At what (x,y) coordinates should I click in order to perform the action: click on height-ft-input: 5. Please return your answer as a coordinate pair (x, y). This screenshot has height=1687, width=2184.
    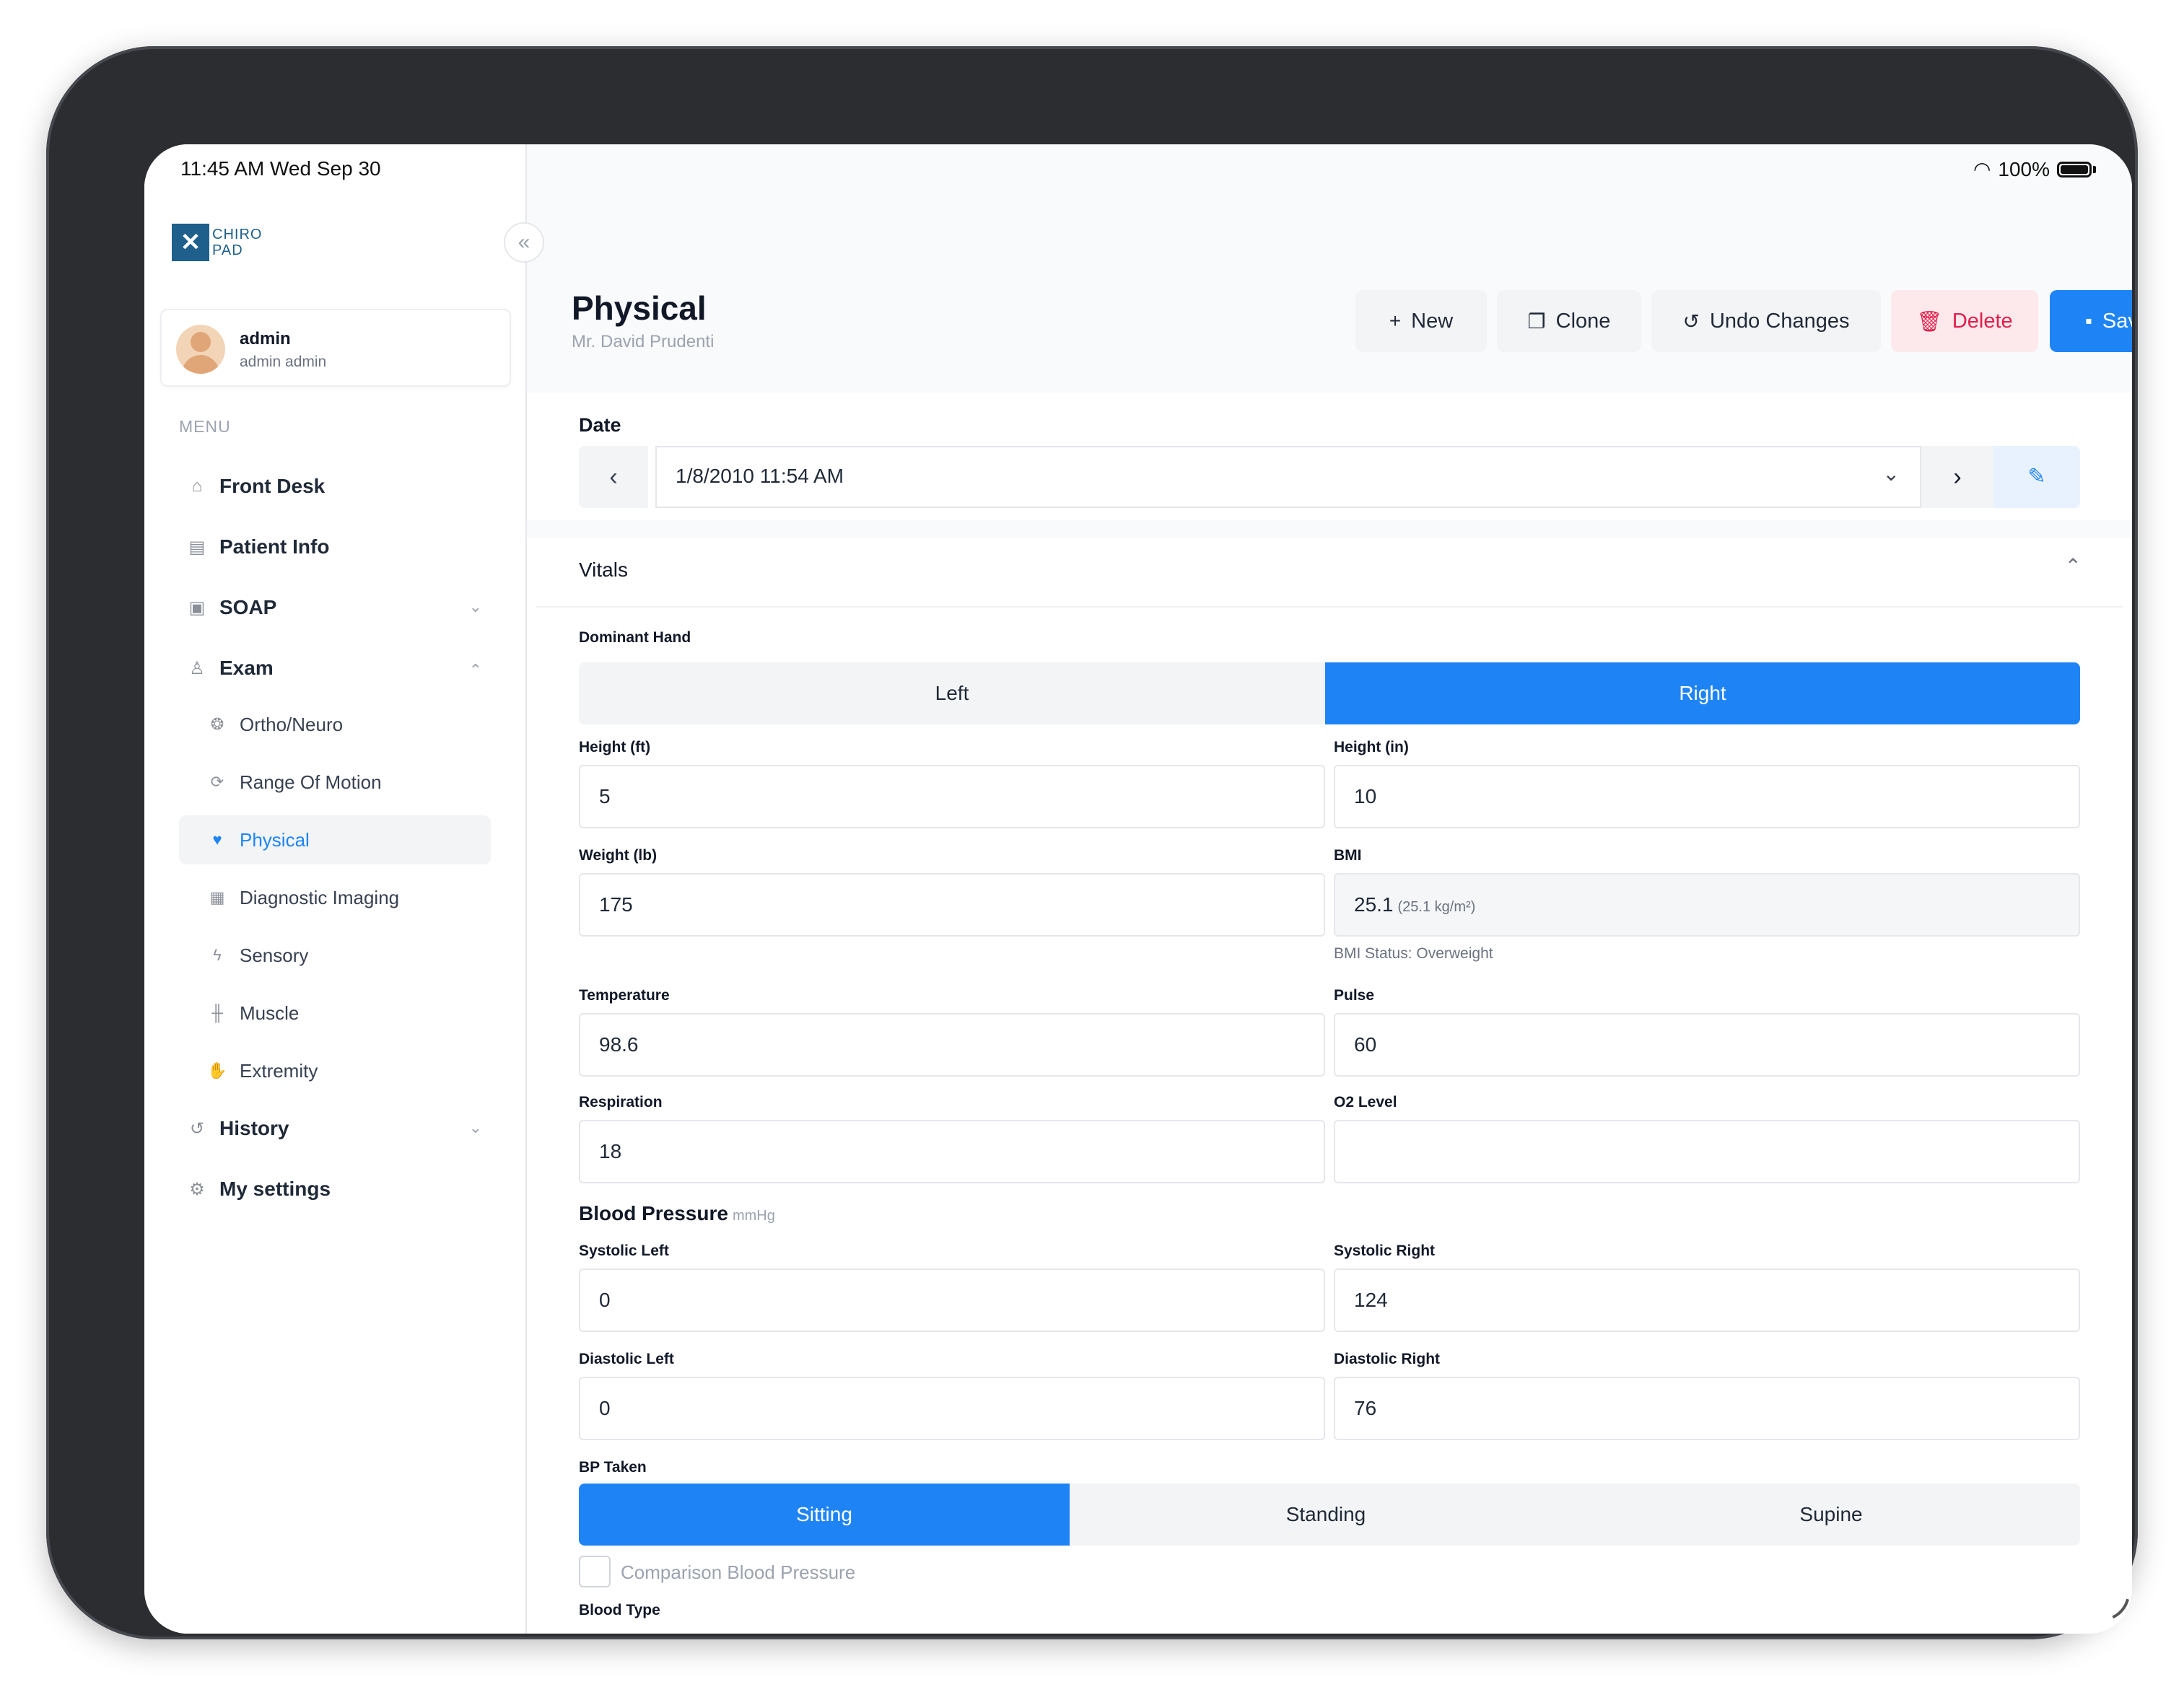
    Looking at the image, I should click on (952, 796).